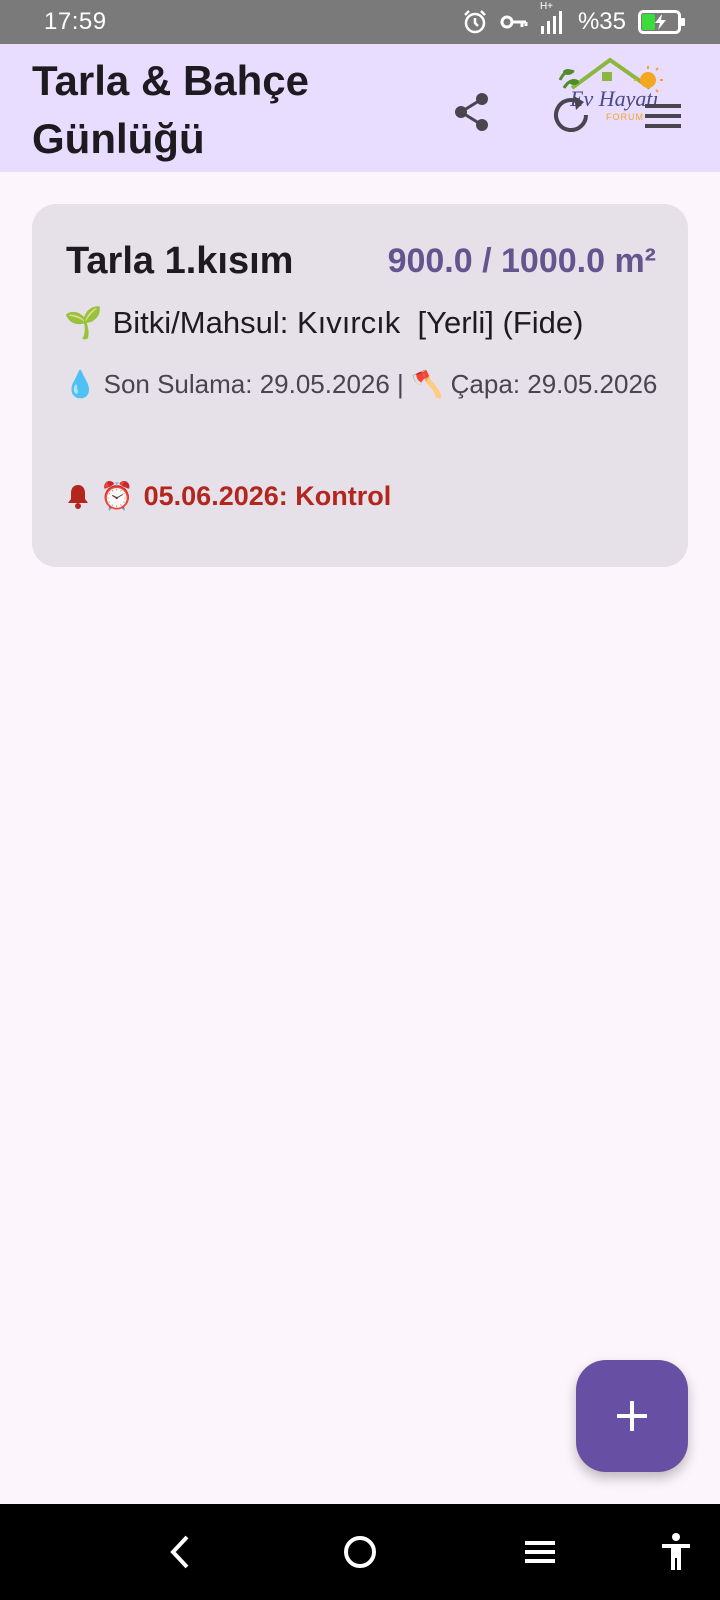 The width and height of the screenshot is (720, 1600). What do you see at coordinates (521, 261) in the screenshot?
I see `field-area: 900.0 / 1000.0 m²` at bounding box center [521, 261].